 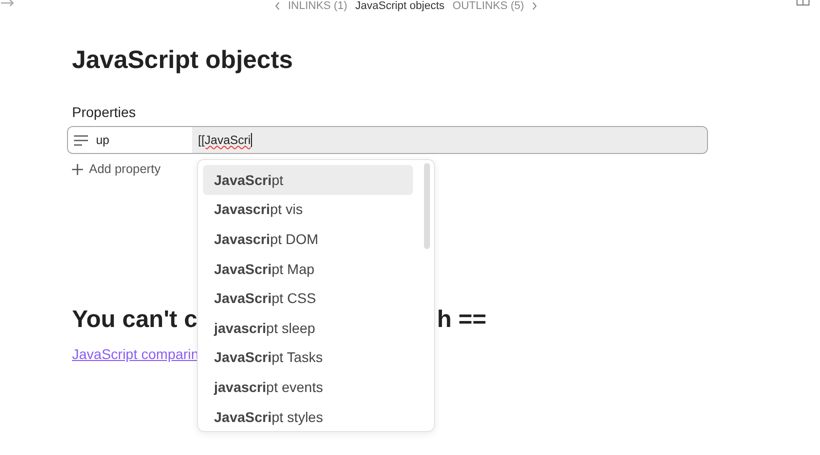 What do you see at coordinates (308, 180) in the screenshot?
I see `suggestion-item: JavaScript` at bounding box center [308, 180].